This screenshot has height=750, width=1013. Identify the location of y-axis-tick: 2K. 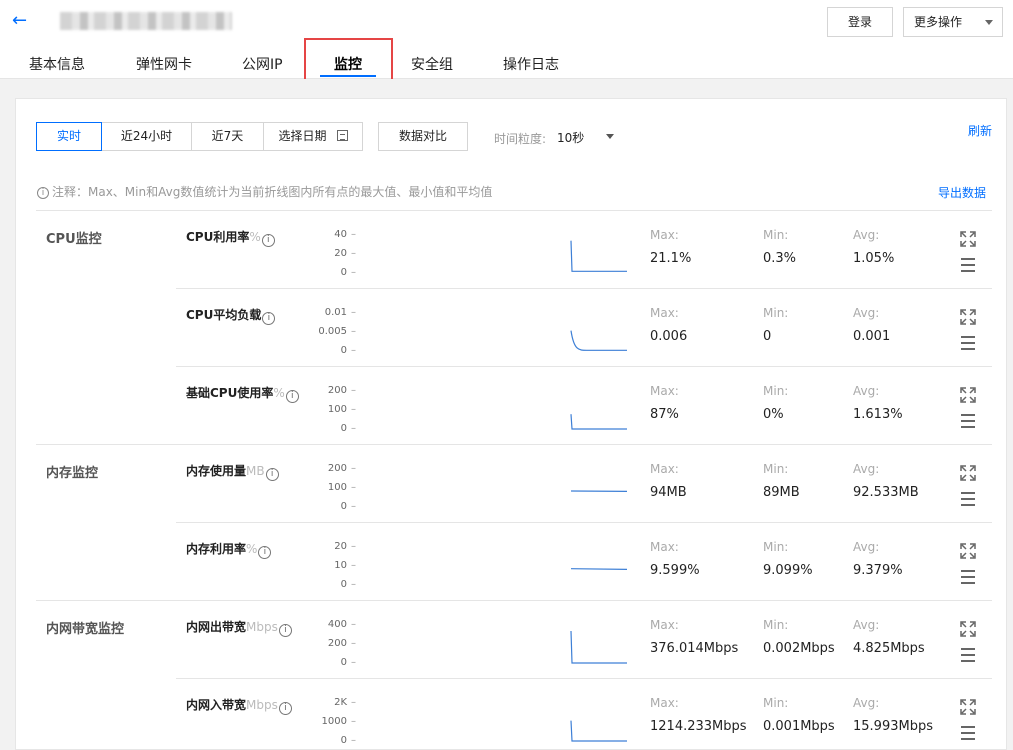
(328, 702).